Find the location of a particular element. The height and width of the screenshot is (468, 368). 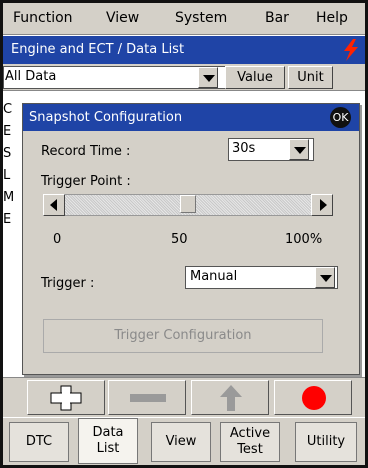

menu-bar: Function View System Bar Help is located at coordinates (184, 19).